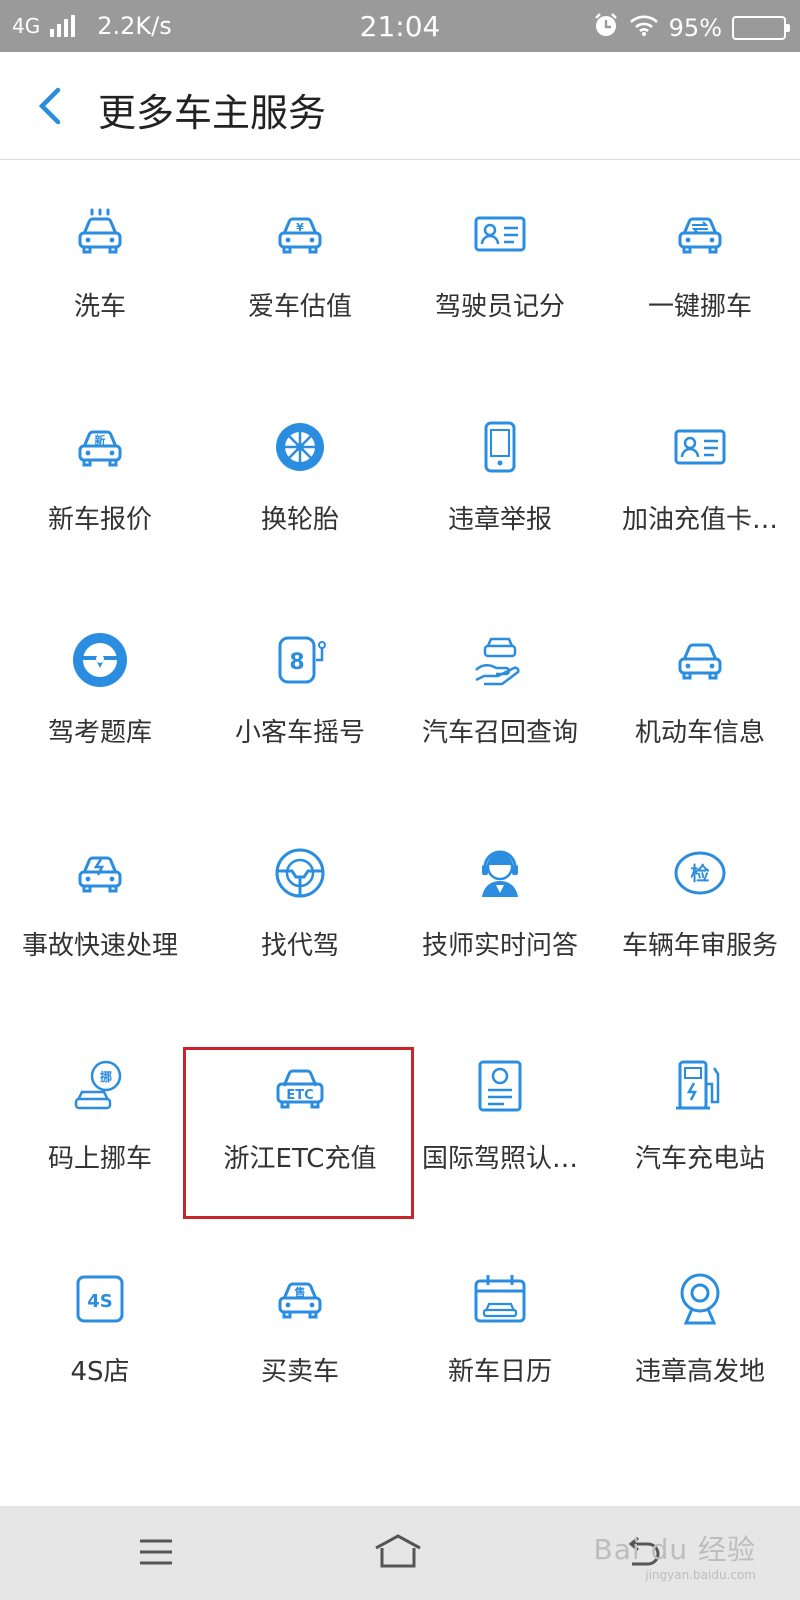 The width and height of the screenshot is (800, 1600). I want to click on new-car-icon: 新, so click(100, 447).